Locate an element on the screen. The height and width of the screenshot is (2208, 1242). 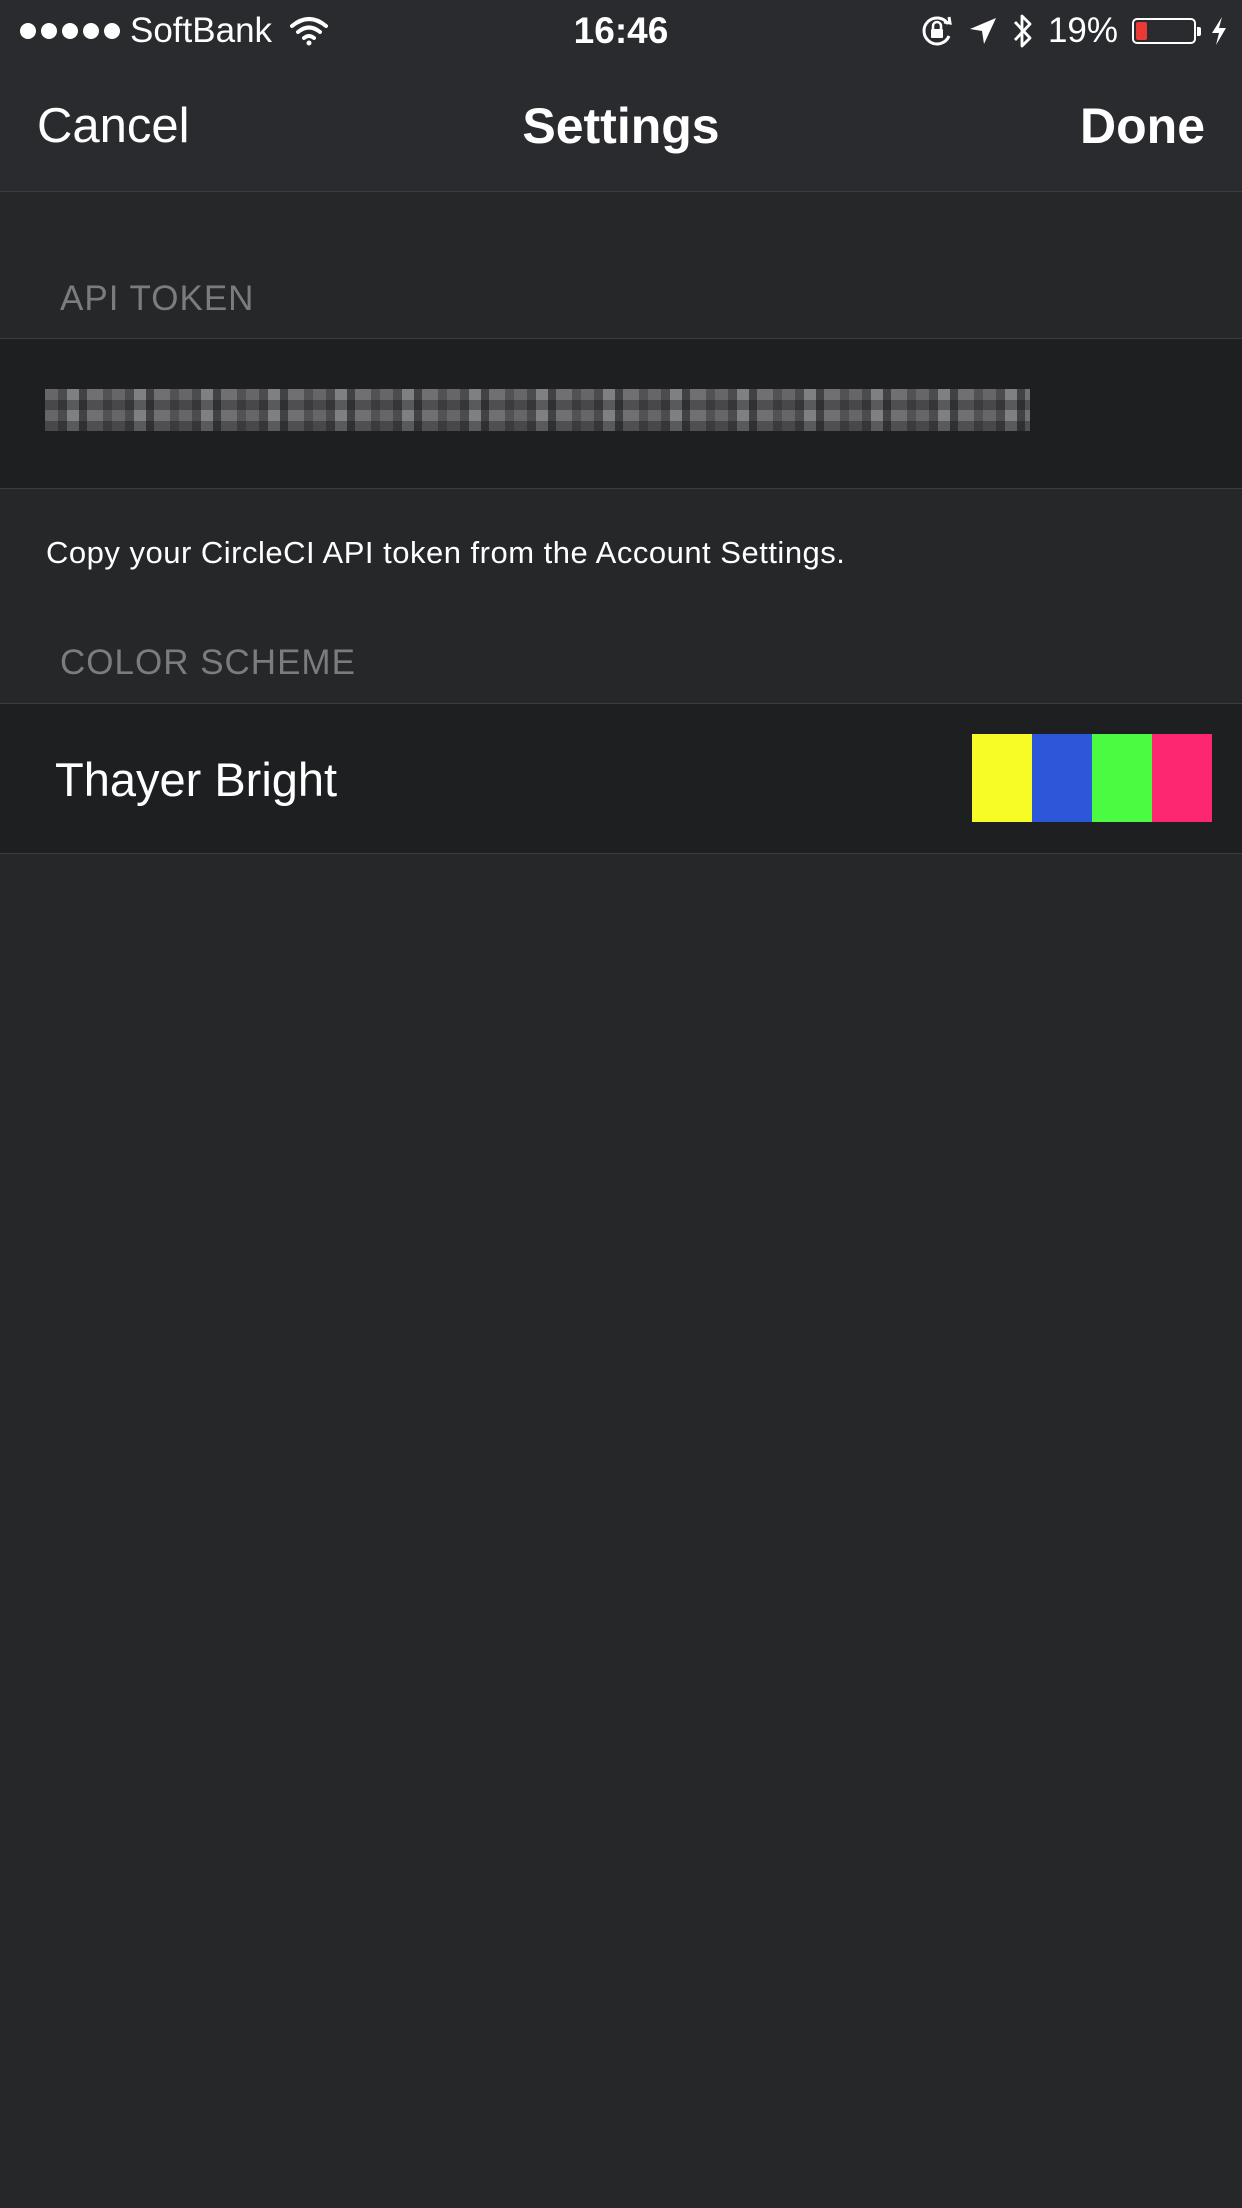
done-button: Done is located at coordinates (1142, 126).